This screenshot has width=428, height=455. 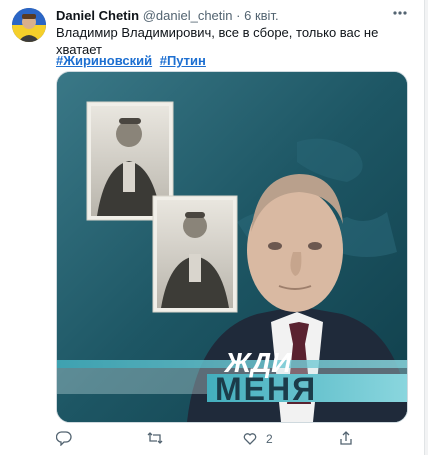 I want to click on tweet-timestamp: 6 квіт., so click(x=261, y=15).